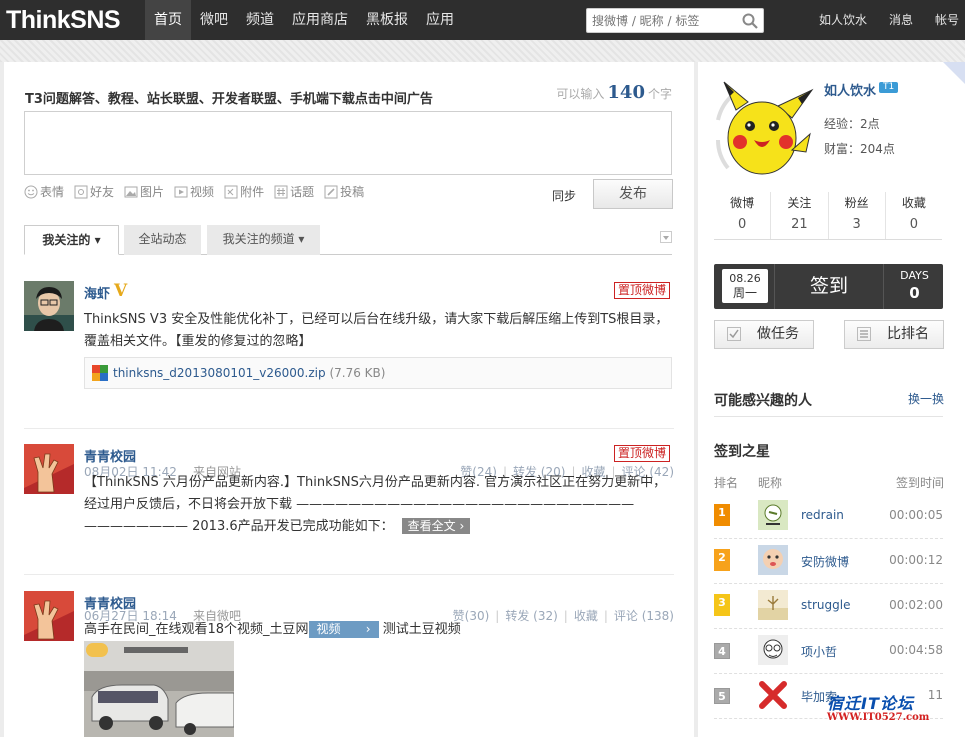 This screenshot has width=965, height=737. I want to click on tab-channels-label: 我关注的频道, so click(258, 239).